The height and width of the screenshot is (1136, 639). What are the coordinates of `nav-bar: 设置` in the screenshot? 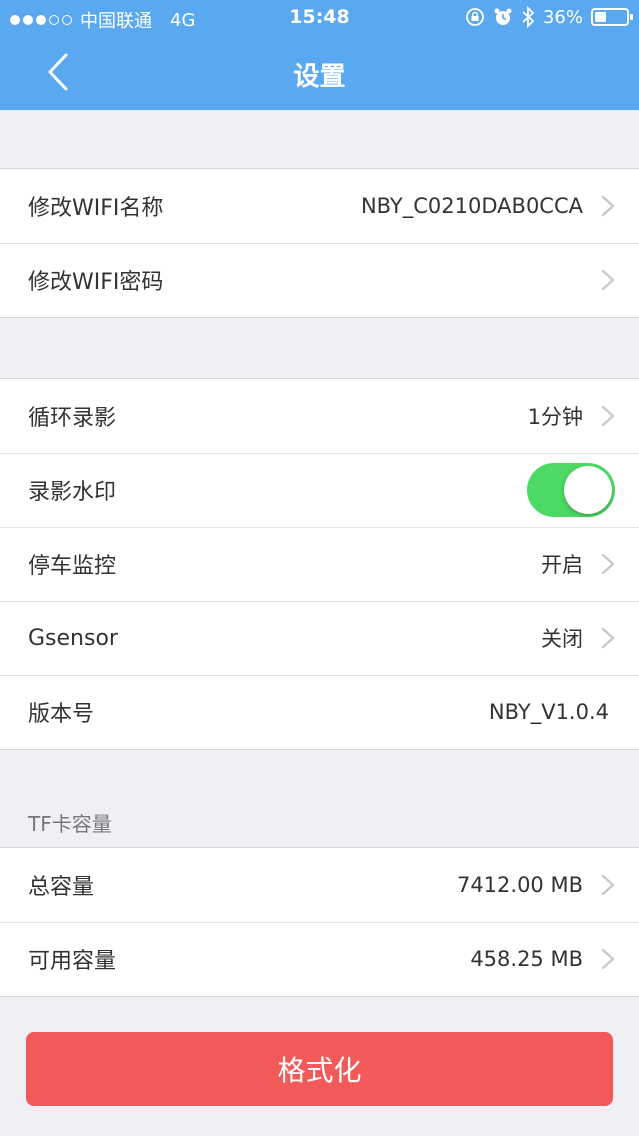 It's located at (319, 73).